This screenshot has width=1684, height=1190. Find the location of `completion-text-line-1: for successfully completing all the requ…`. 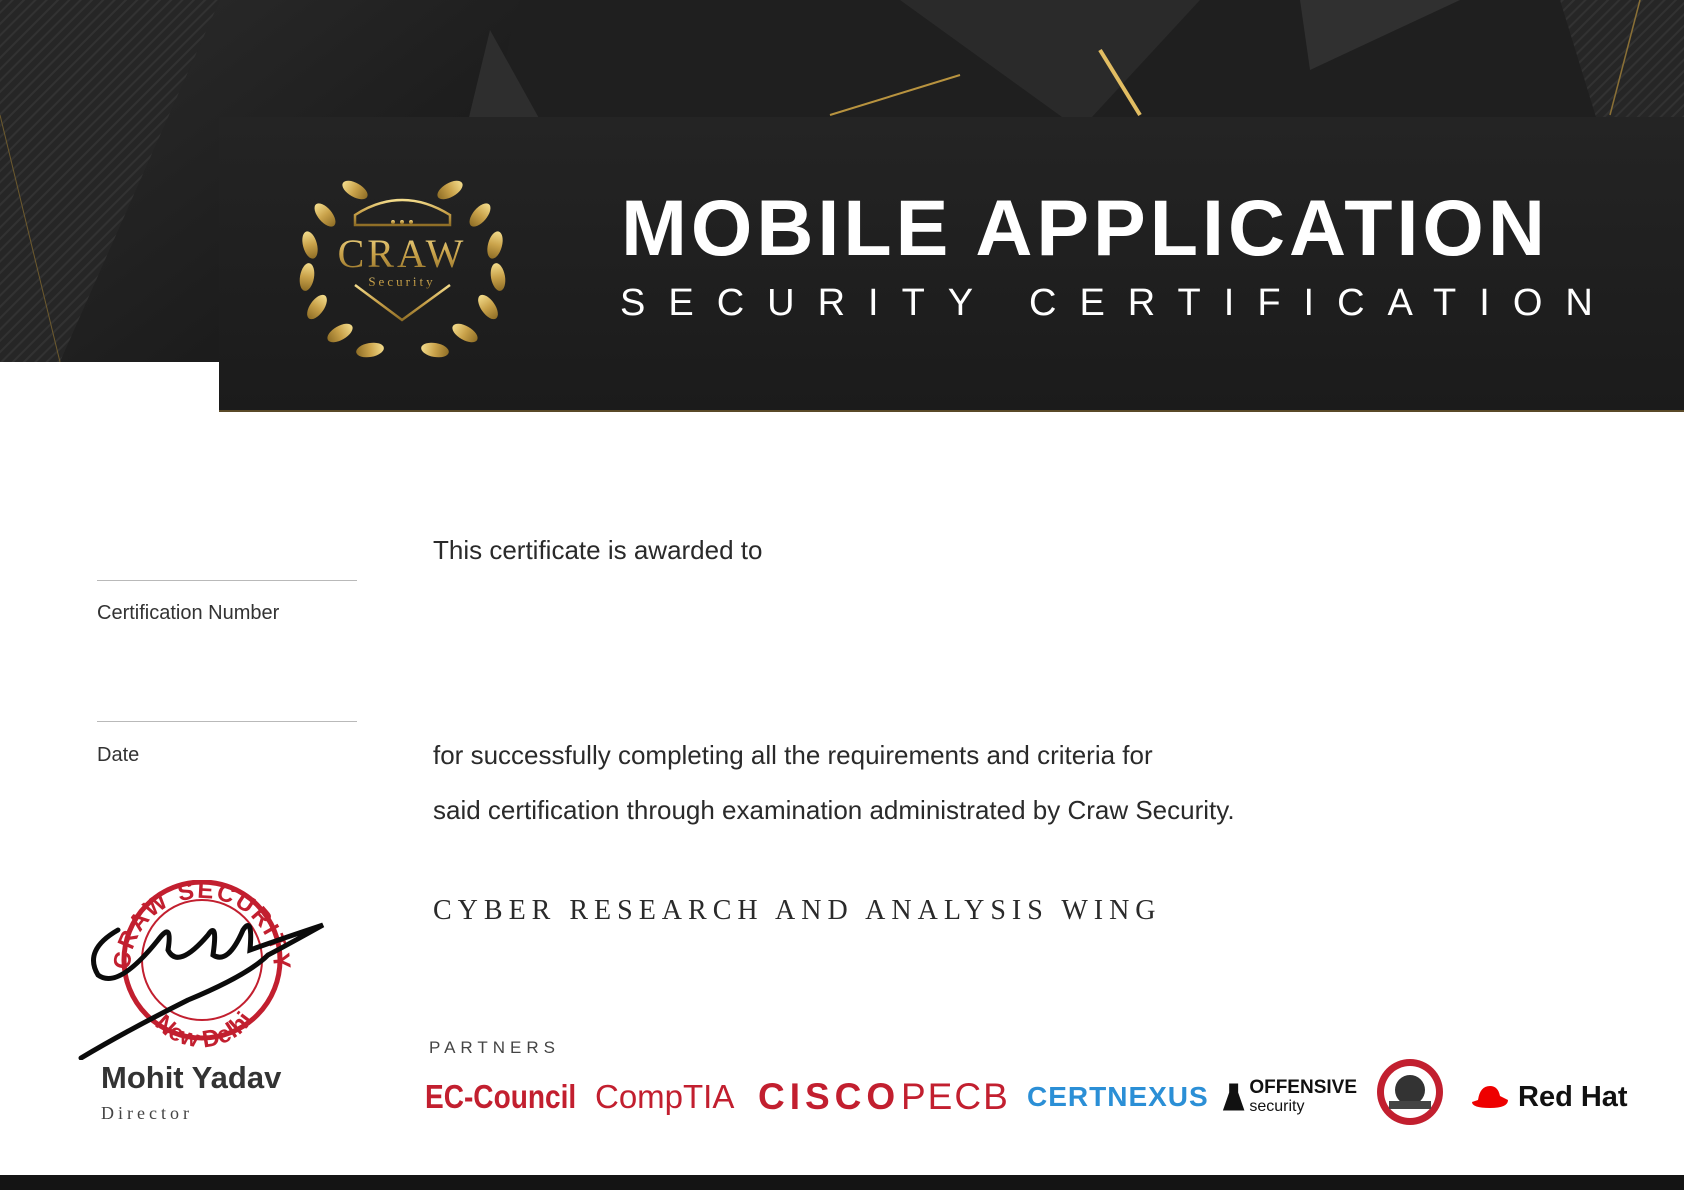

completion-text-line-1: for successfully completing all the requ… is located at coordinates (793, 755).